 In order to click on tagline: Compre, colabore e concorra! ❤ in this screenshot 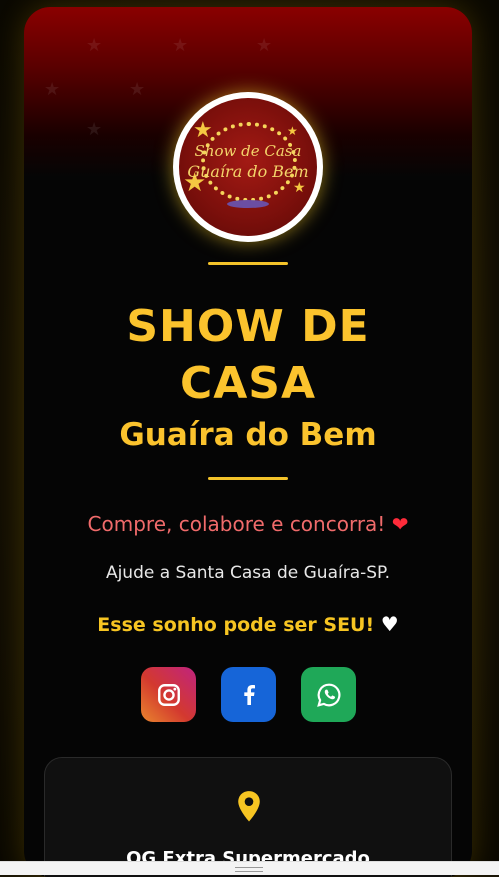, I will do `click(248, 524)`.